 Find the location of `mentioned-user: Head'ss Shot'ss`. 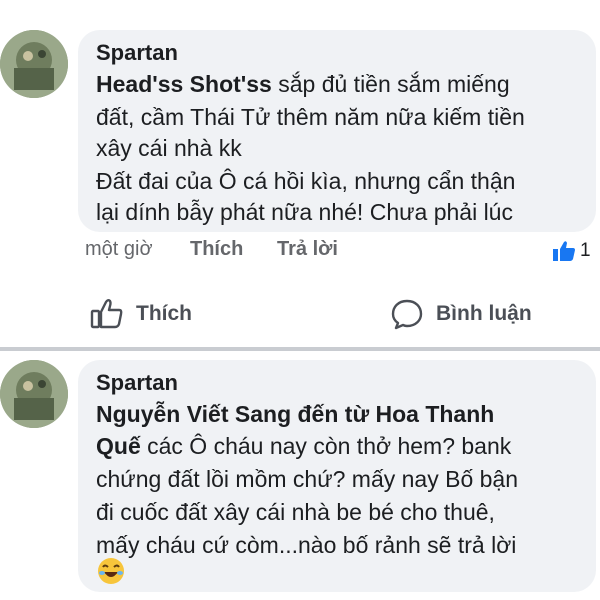

mentioned-user: Head'ss Shot'ss is located at coordinates (184, 84).